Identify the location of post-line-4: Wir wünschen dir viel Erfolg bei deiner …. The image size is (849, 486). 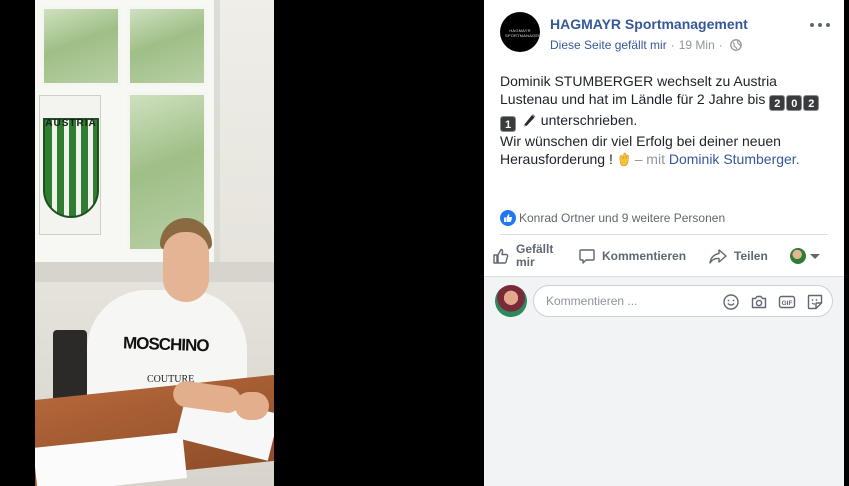
(640, 141).